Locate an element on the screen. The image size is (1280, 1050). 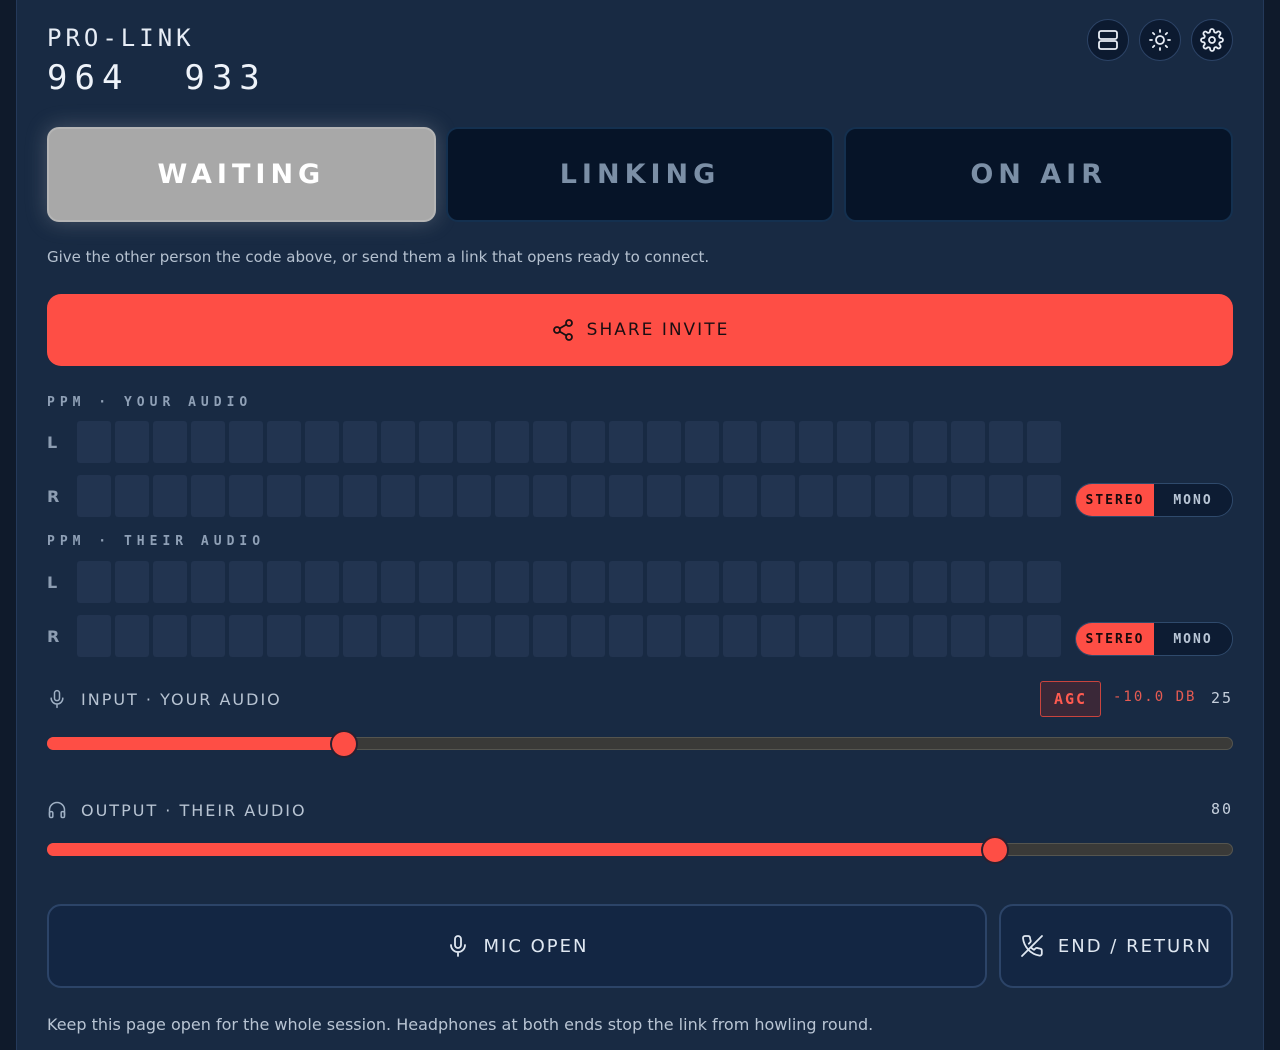
app-title: PRO-LINK is located at coordinates (121, 38).